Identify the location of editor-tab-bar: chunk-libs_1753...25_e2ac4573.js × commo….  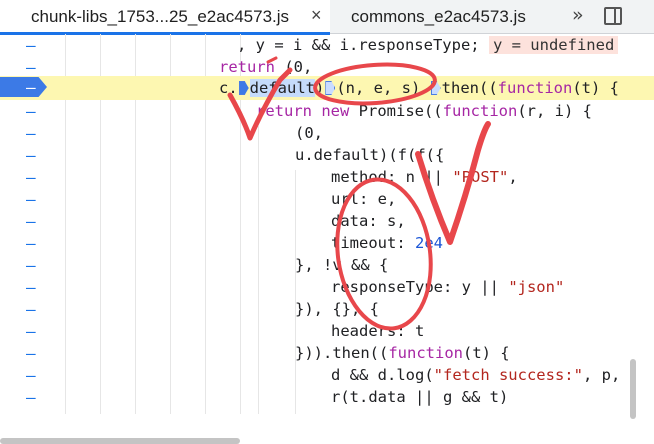
(327, 17).